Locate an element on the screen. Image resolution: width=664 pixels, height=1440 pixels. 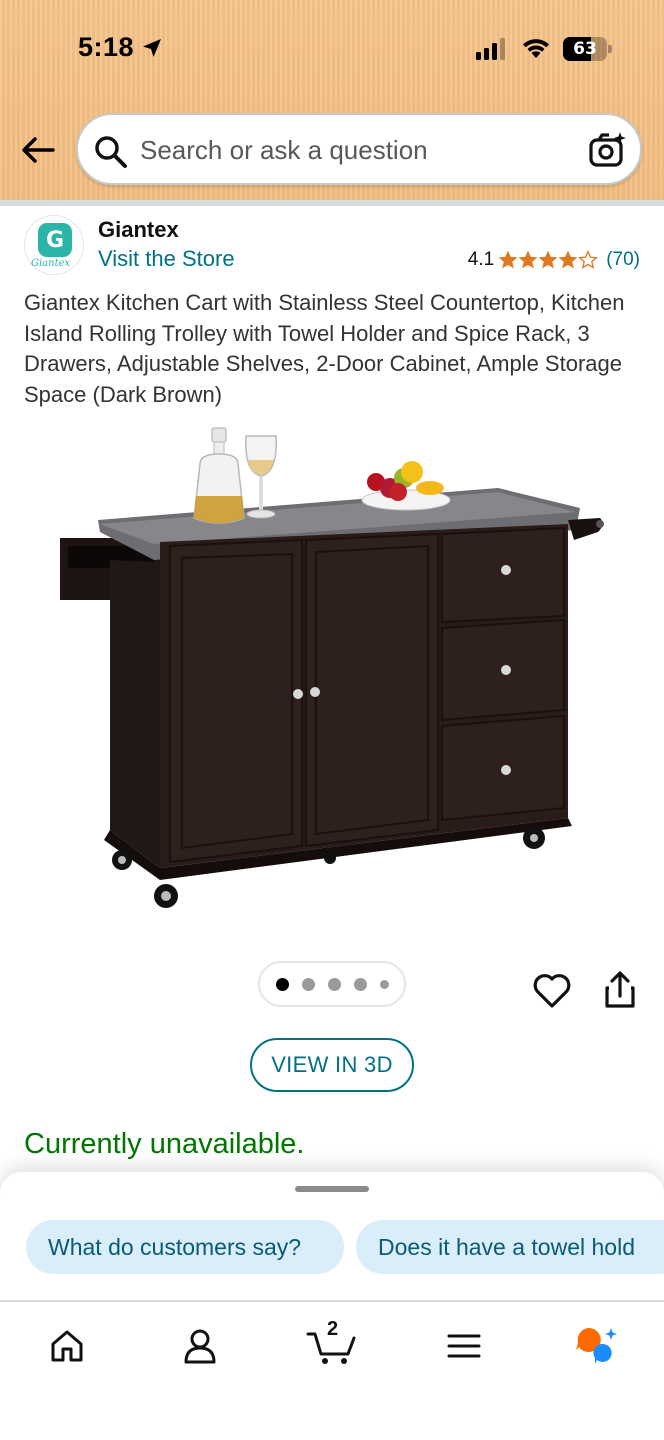
location-arrow-icon is located at coordinates (152, 48).